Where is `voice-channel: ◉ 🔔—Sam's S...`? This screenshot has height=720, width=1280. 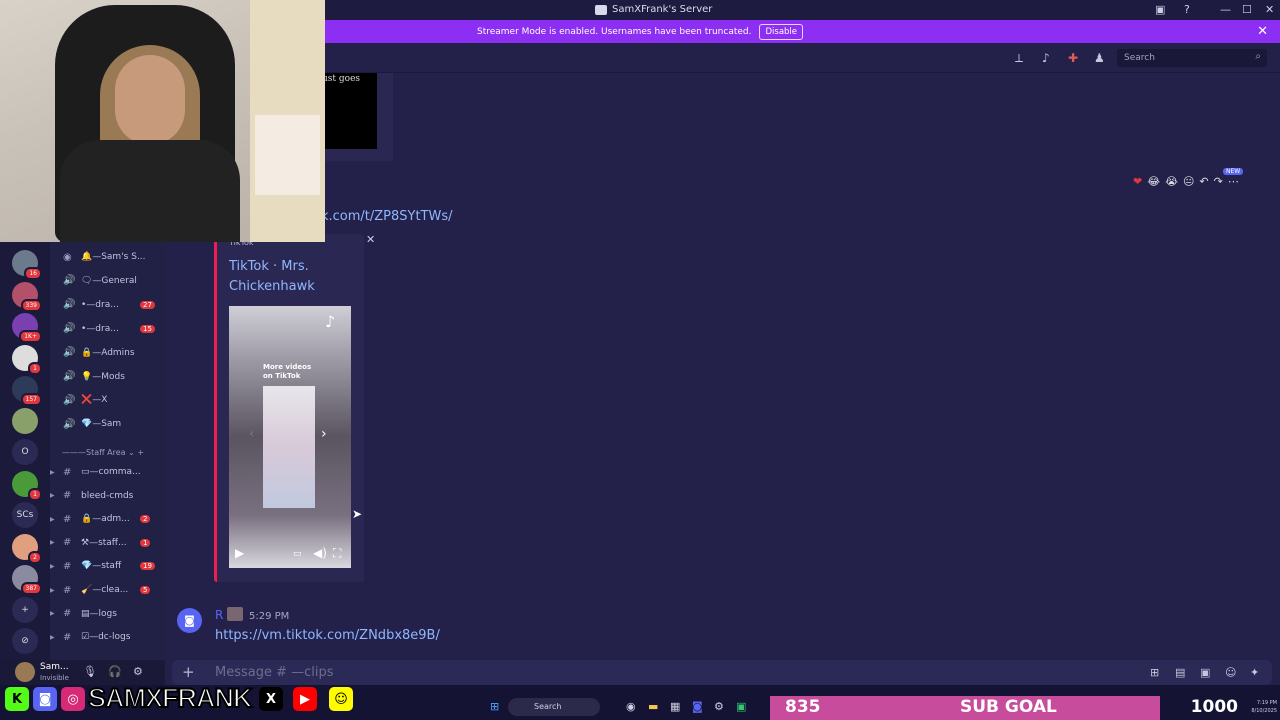
voice-channel: ◉ 🔔—Sam's S... is located at coordinates (107, 257).